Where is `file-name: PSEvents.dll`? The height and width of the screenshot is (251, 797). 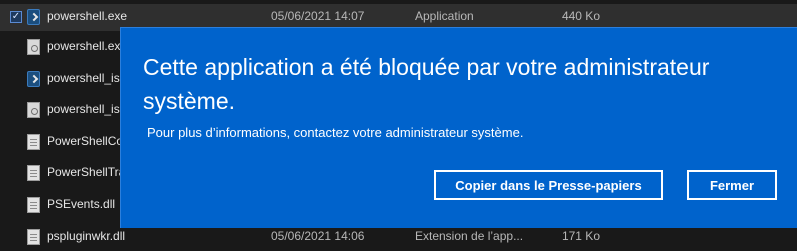
file-name: PSEvents.dll is located at coordinates (81, 204).